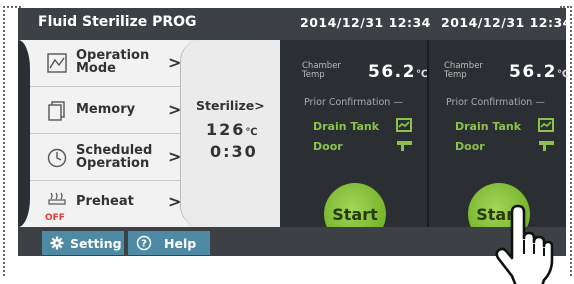 The image size is (574, 284). What do you see at coordinates (4, 141) in the screenshot?
I see `dotted-guide-left` at bounding box center [4, 141].